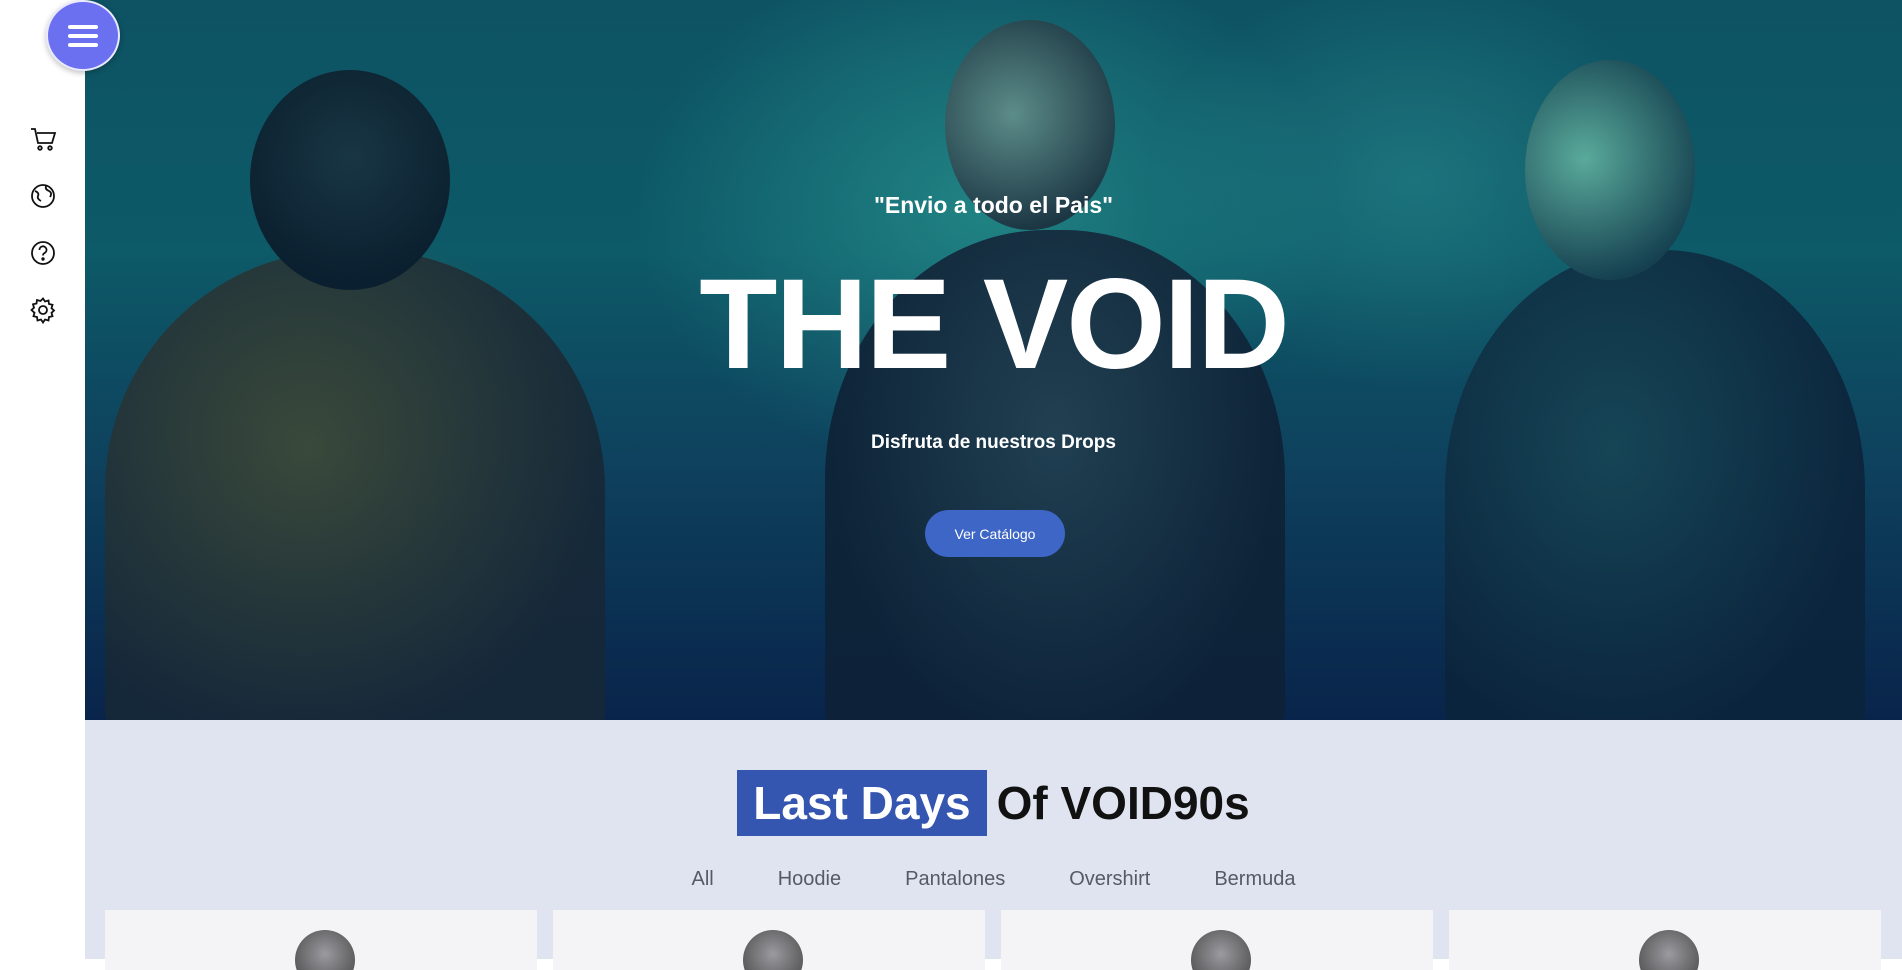 The width and height of the screenshot is (1902, 970). I want to click on filter-all: All, so click(703, 879).